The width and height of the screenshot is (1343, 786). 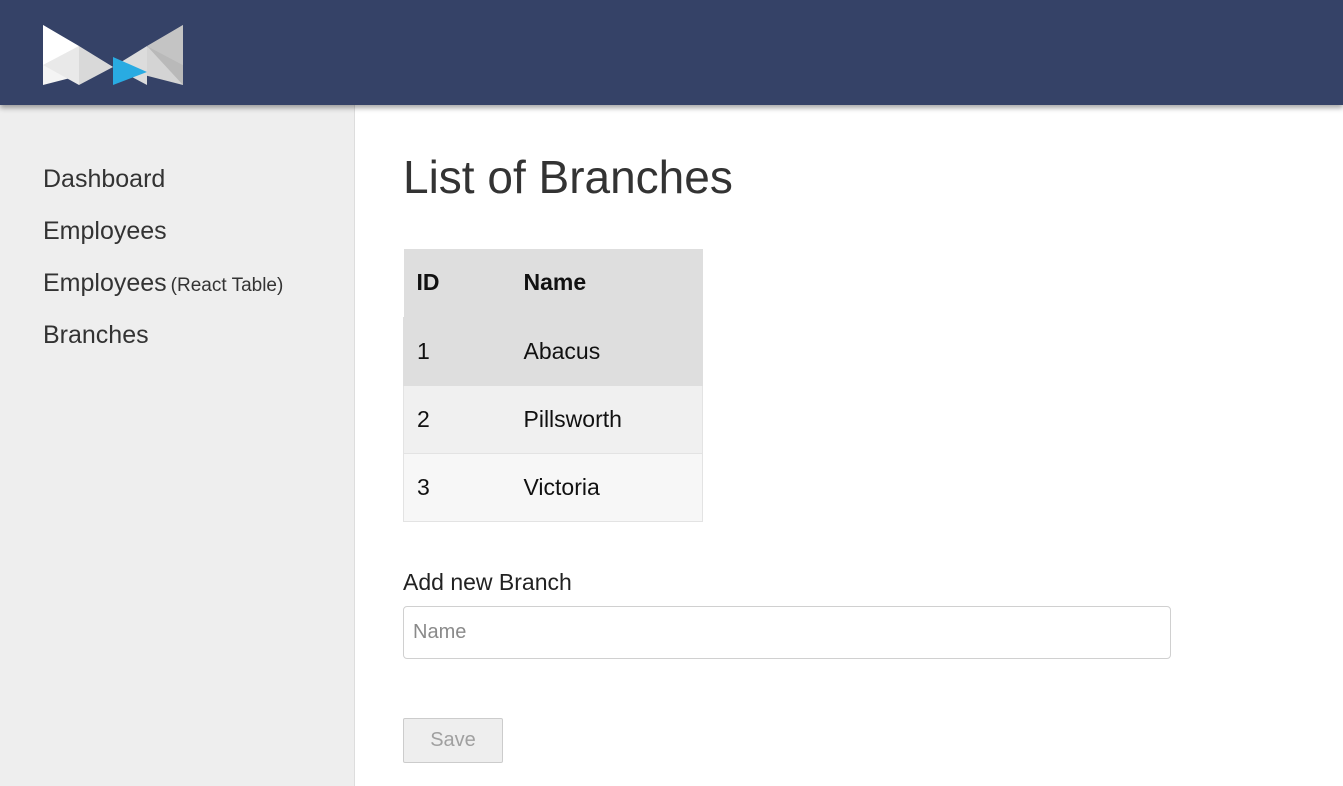 I want to click on column-header-id: ID, so click(x=457, y=283).